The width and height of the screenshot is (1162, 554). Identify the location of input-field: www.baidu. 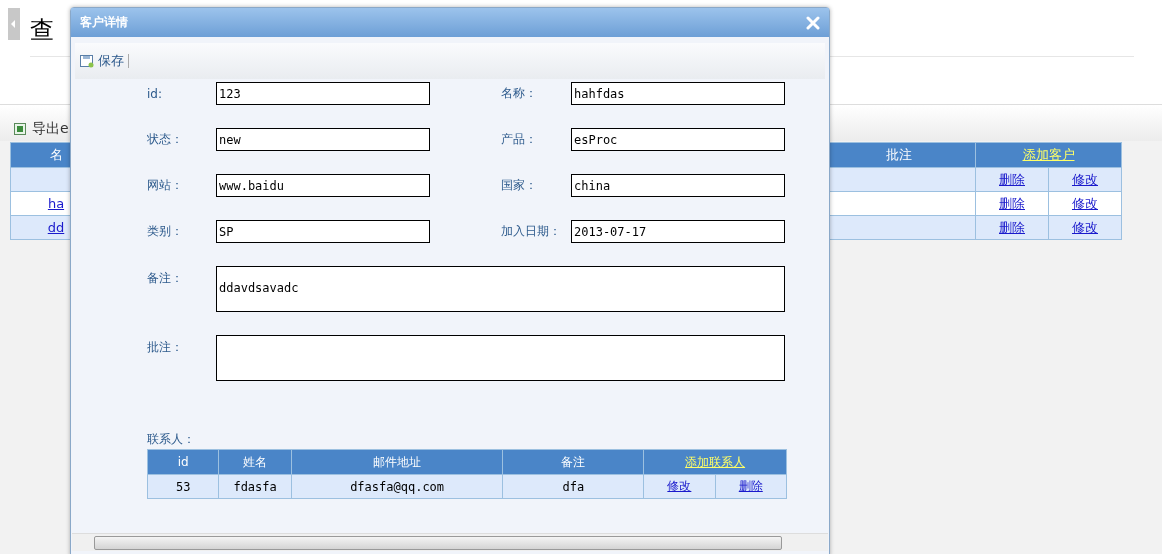
(323, 185).